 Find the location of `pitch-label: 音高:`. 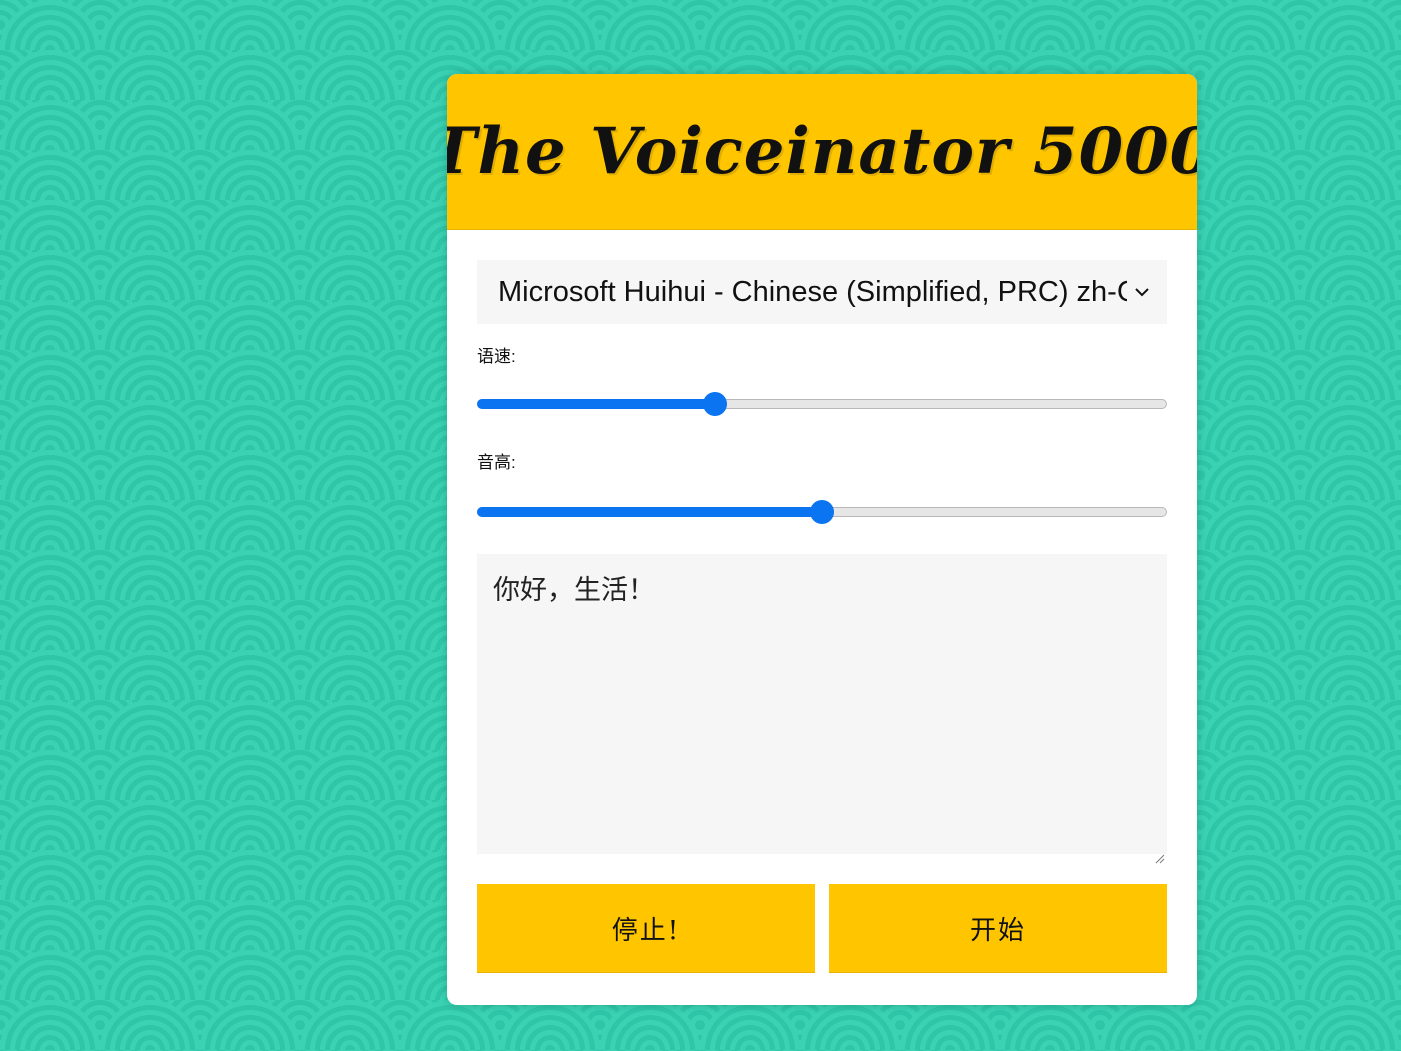

pitch-label: 音高: is located at coordinates (496, 462).